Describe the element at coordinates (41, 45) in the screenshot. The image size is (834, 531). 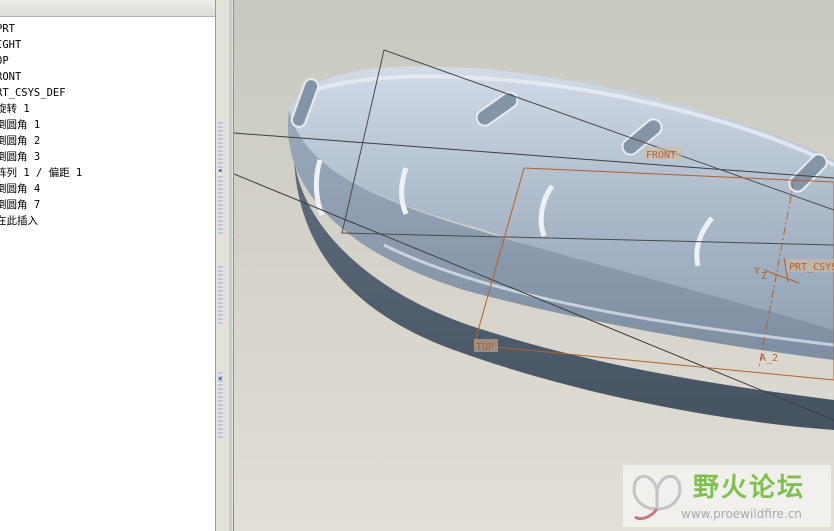
I see `tree-item-right: IGHT` at that location.